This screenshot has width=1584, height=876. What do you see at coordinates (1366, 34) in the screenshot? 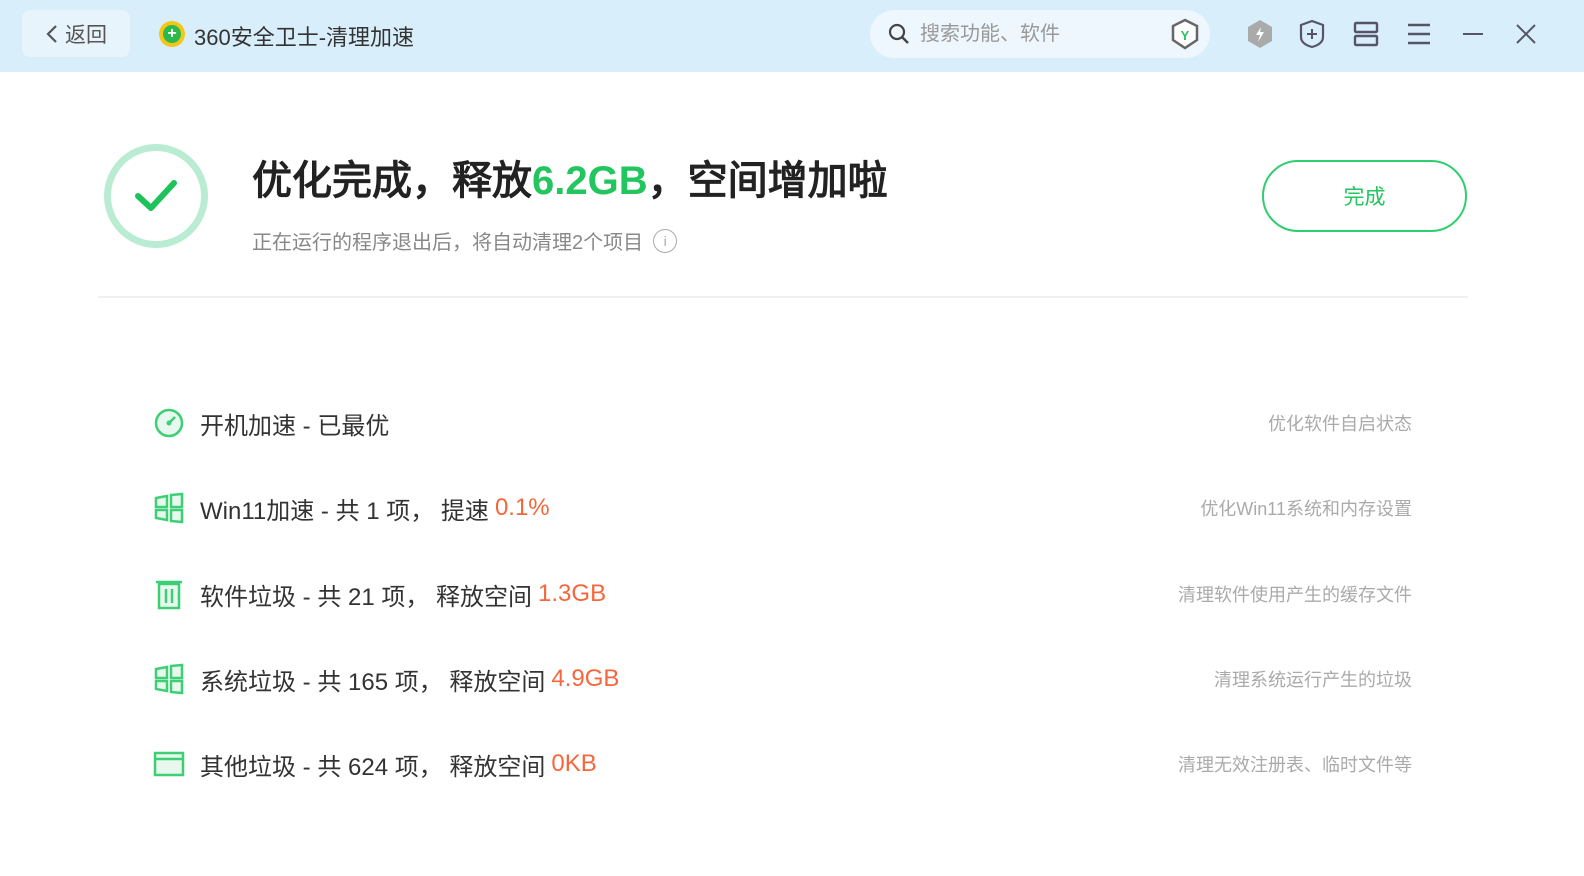
I see `layout-icon` at bounding box center [1366, 34].